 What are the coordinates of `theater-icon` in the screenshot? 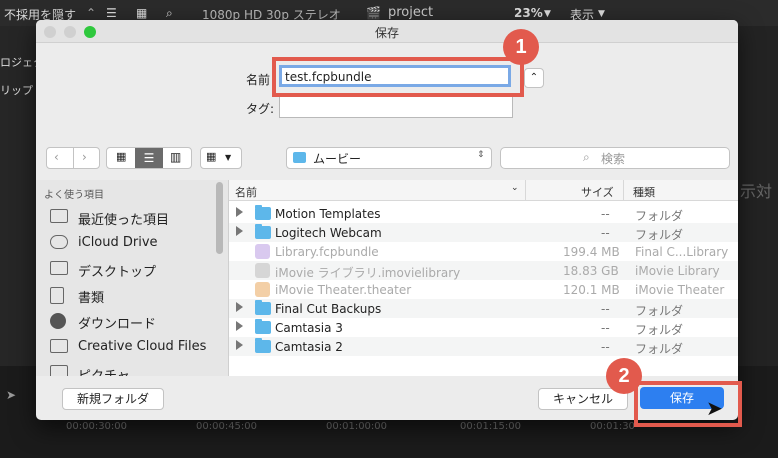 It's located at (262, 289).